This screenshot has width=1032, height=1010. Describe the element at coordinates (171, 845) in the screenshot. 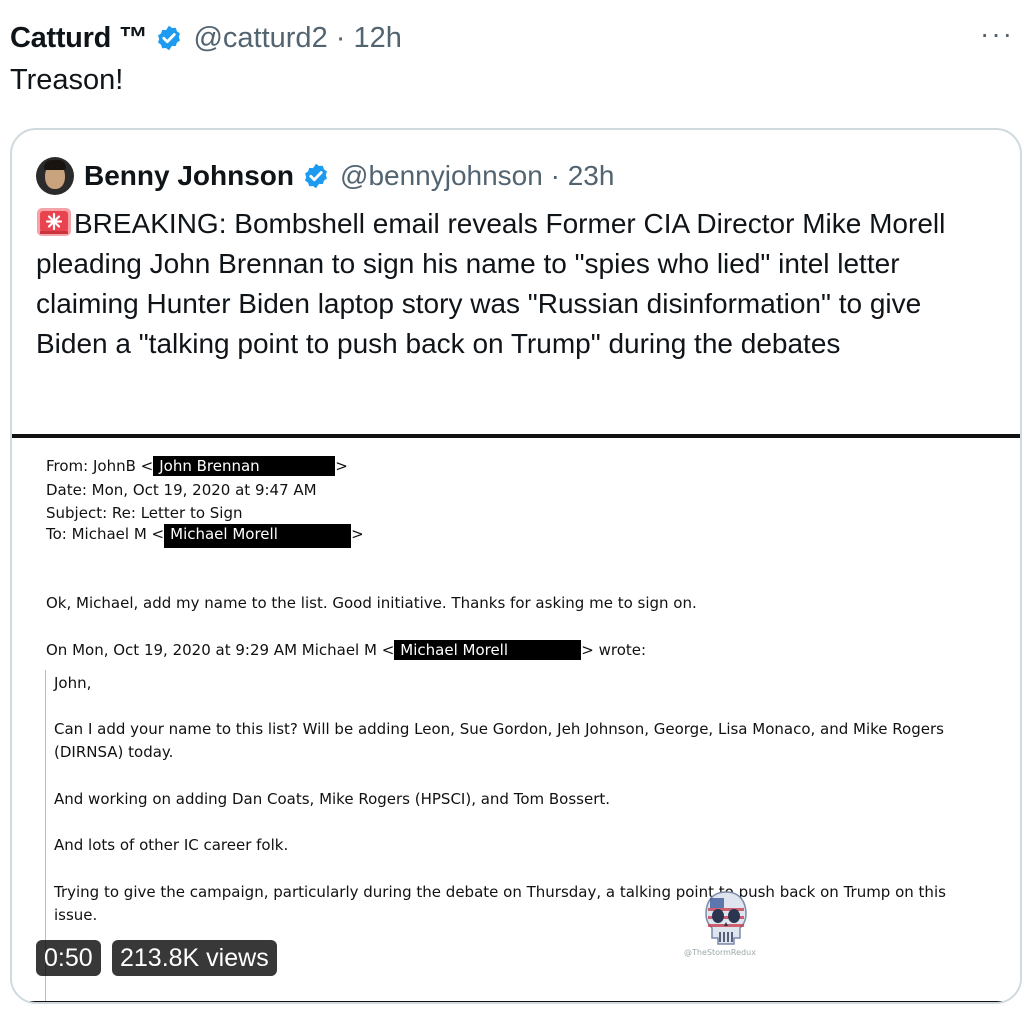

I see `email-paragraph: And lots of other IC career folk.` at that location.